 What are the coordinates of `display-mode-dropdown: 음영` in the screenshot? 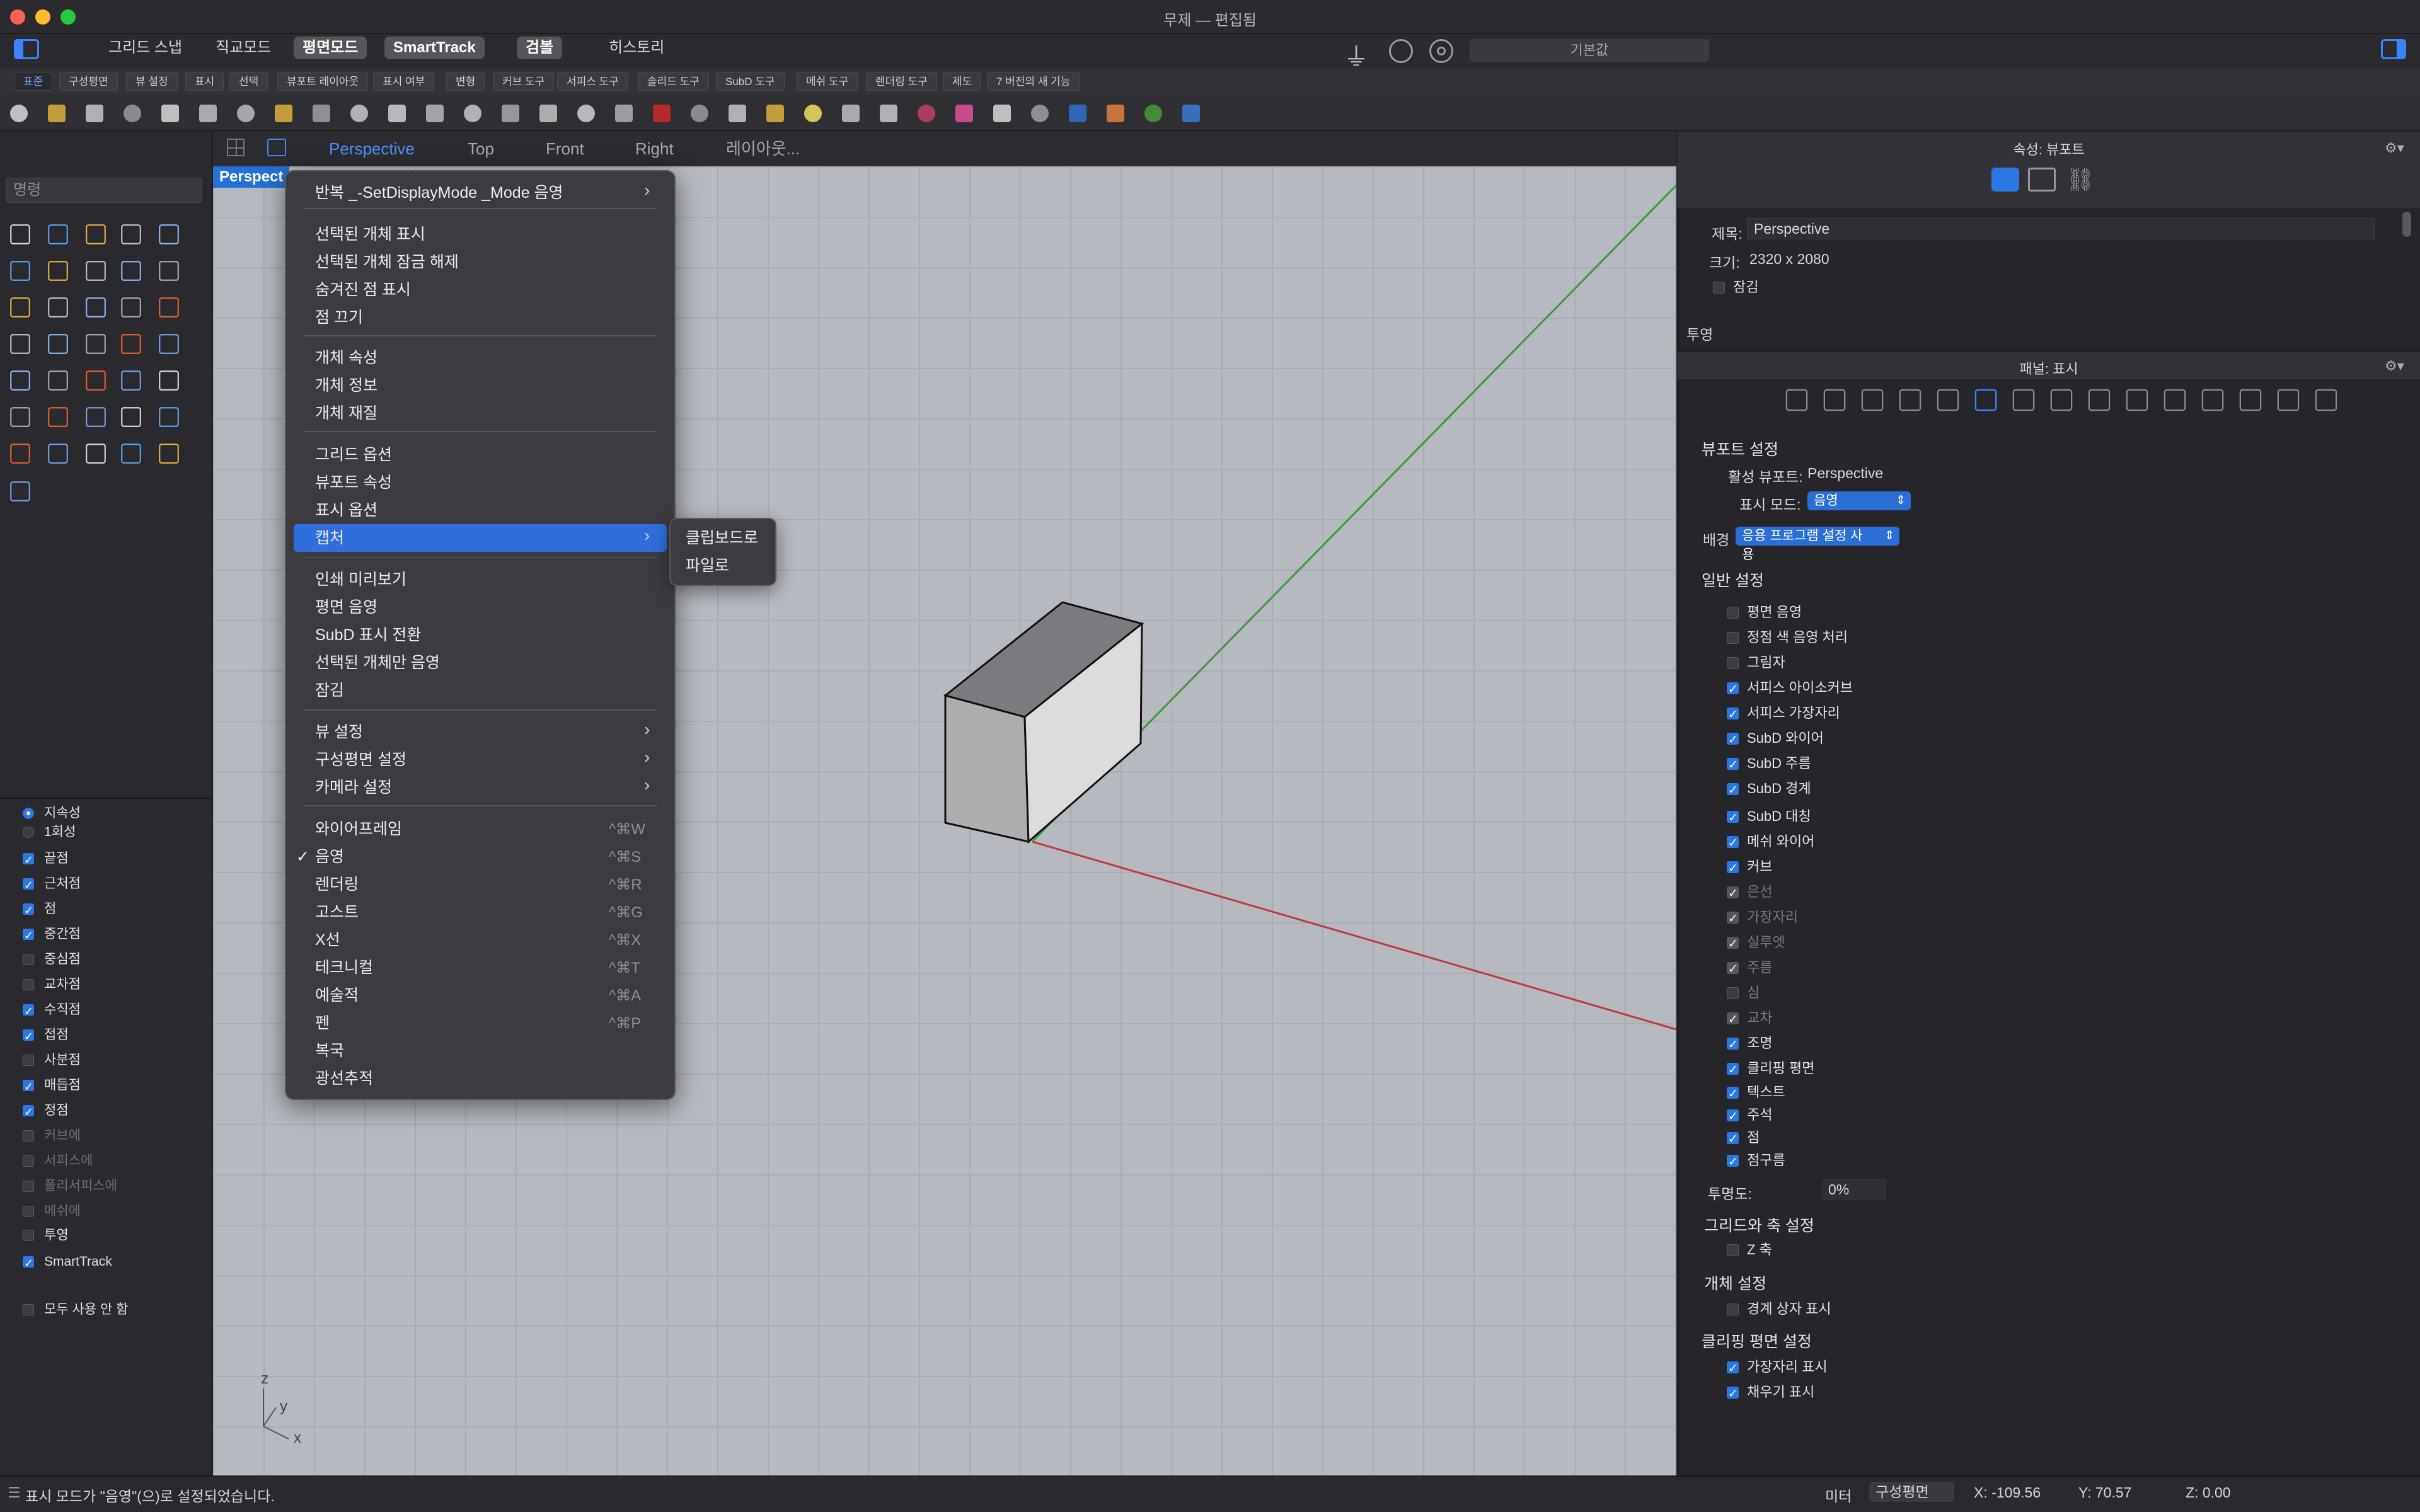 It's located at (1859, 500).